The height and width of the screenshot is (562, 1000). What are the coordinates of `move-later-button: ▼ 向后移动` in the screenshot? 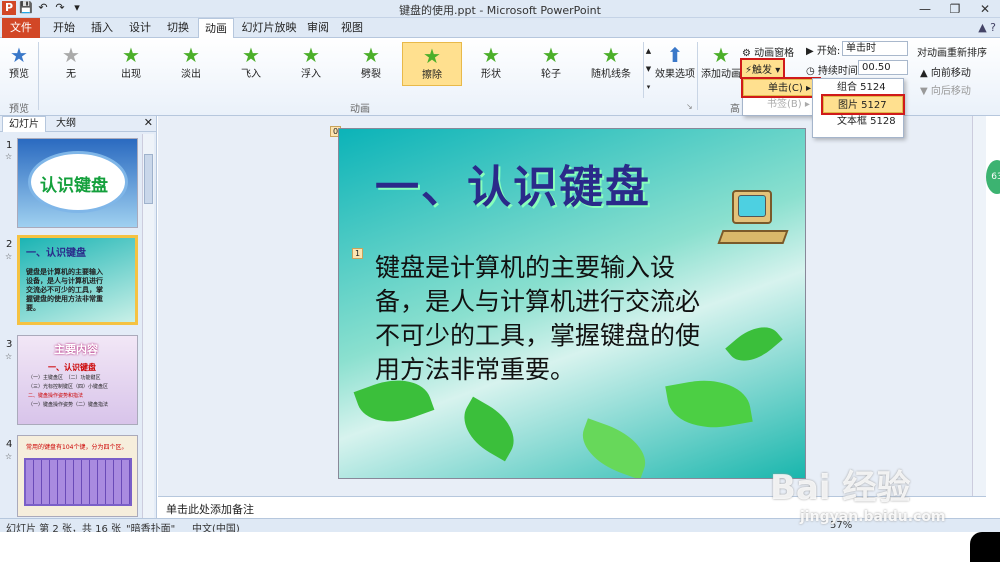 It's located at (945, 89).